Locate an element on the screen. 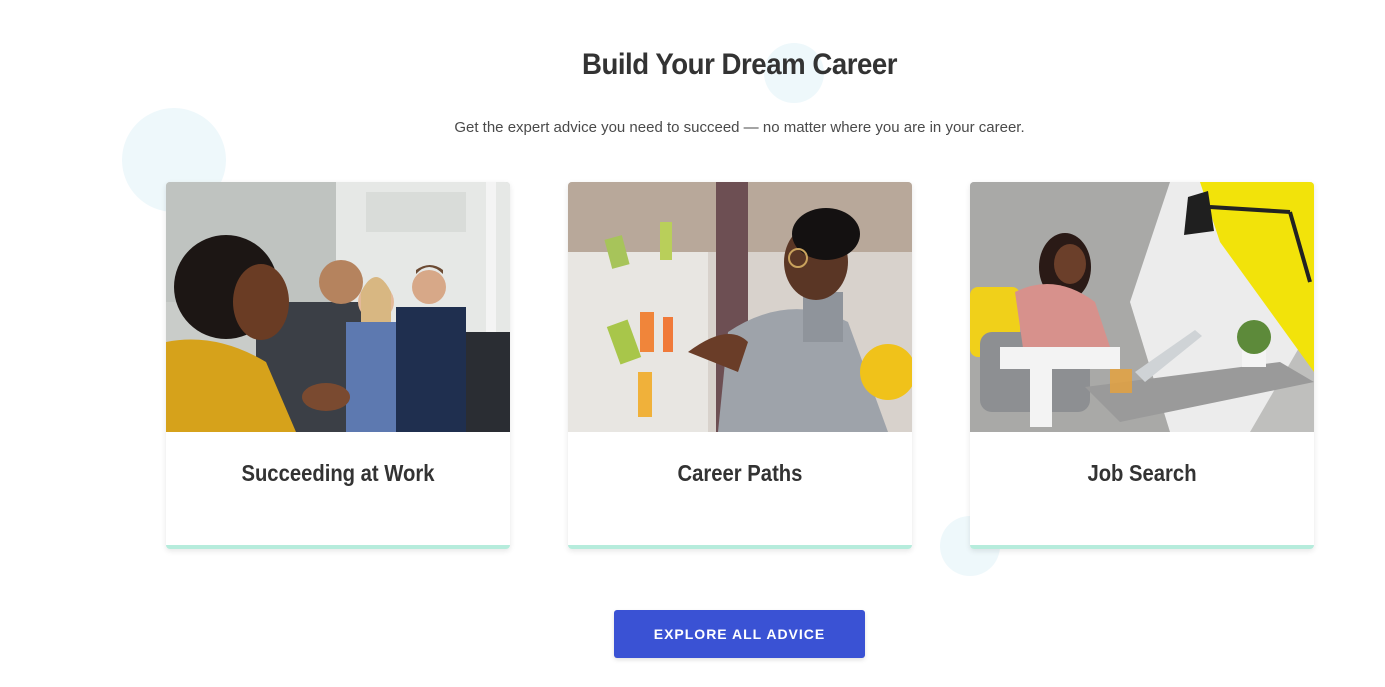 This screenshot has height=687, width=1385. card-label: Career Paths is located at coordinates (740, 473).